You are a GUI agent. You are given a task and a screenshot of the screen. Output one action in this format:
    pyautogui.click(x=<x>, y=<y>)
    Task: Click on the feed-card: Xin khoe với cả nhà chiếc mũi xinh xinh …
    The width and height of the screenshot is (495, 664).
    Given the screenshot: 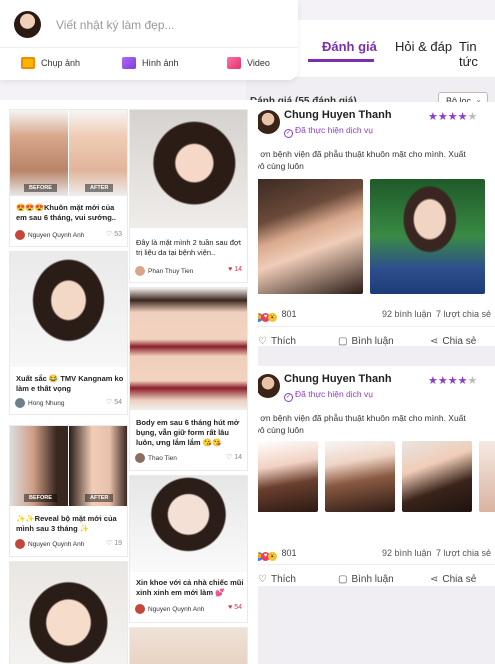 What is the action you would take?
    pyautogui.click(x=188, y=549)
    